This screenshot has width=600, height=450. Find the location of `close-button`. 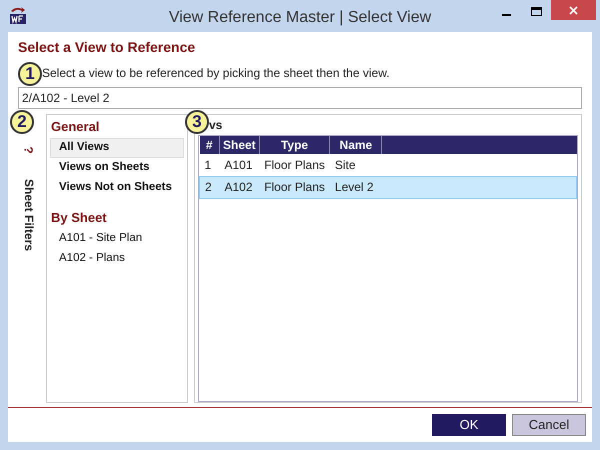

close-button is located at coordinates (573, 10).